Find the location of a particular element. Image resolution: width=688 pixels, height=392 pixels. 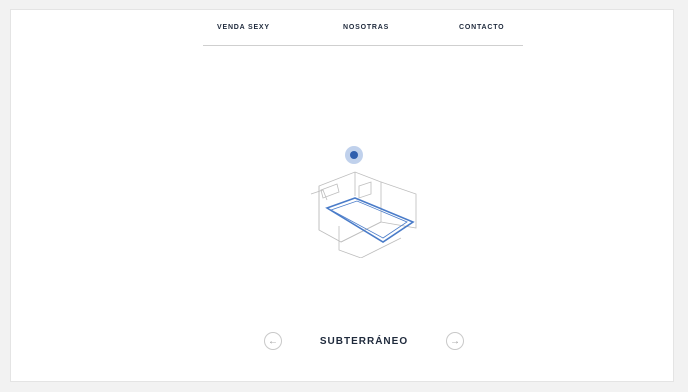

top-nav: VENDA SEXY NOSOTRAS CONTACTO is located at coordinates (363, 28).